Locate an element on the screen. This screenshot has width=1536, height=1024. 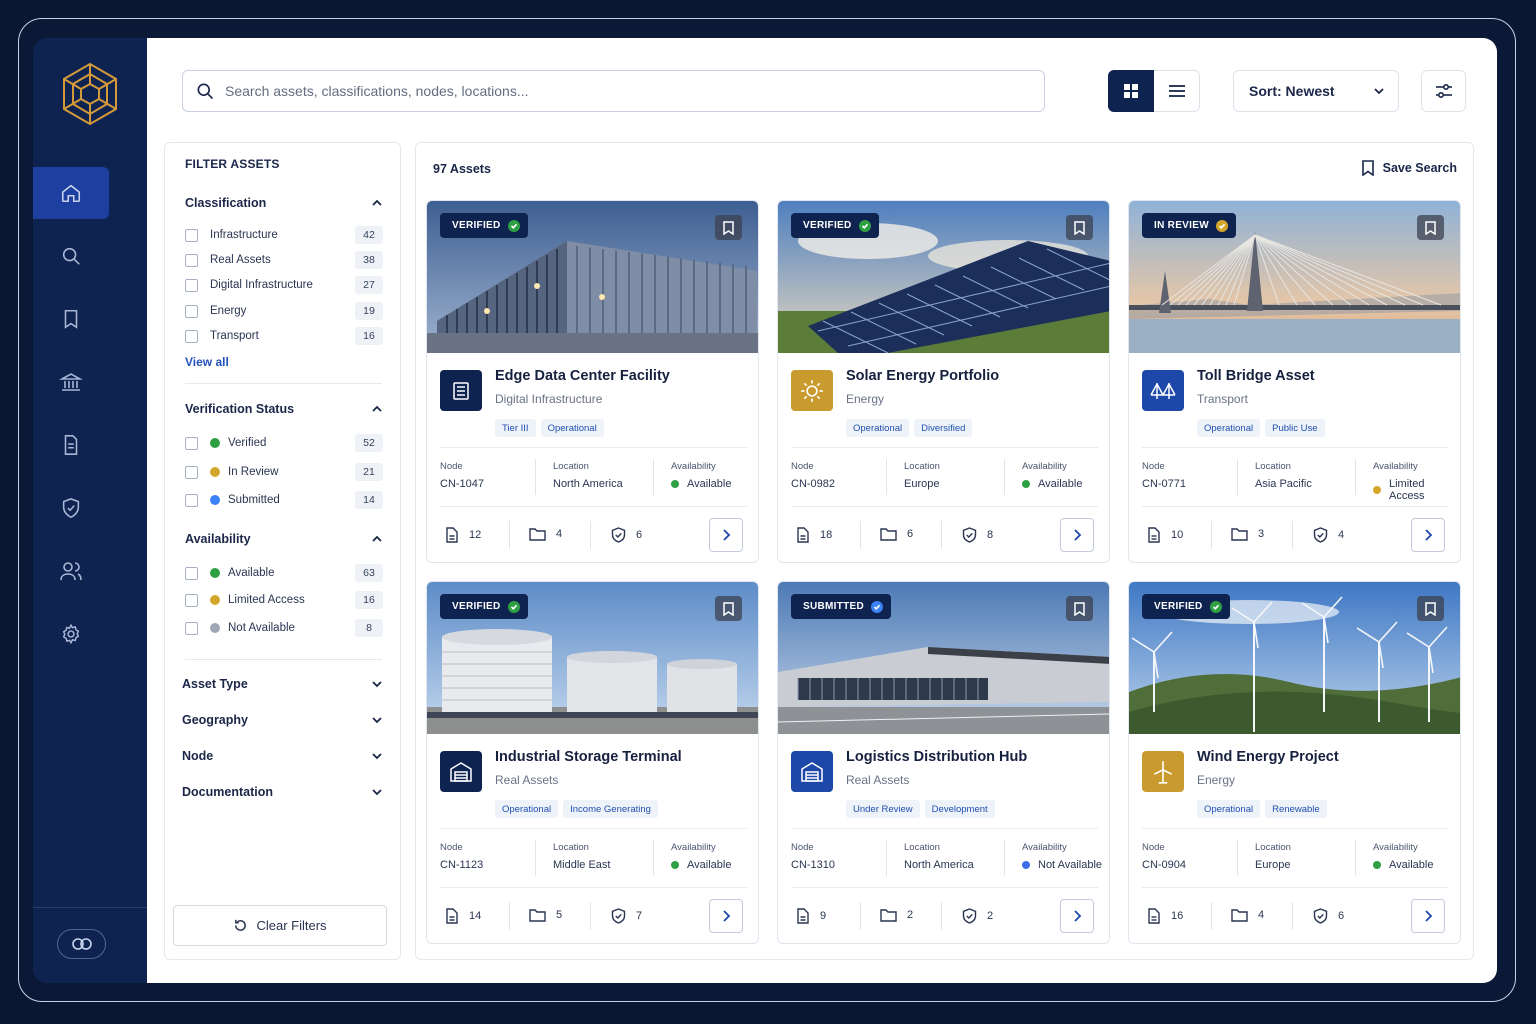
asset-title: Edge Data Center Facility is located at coordinates (582, 376).